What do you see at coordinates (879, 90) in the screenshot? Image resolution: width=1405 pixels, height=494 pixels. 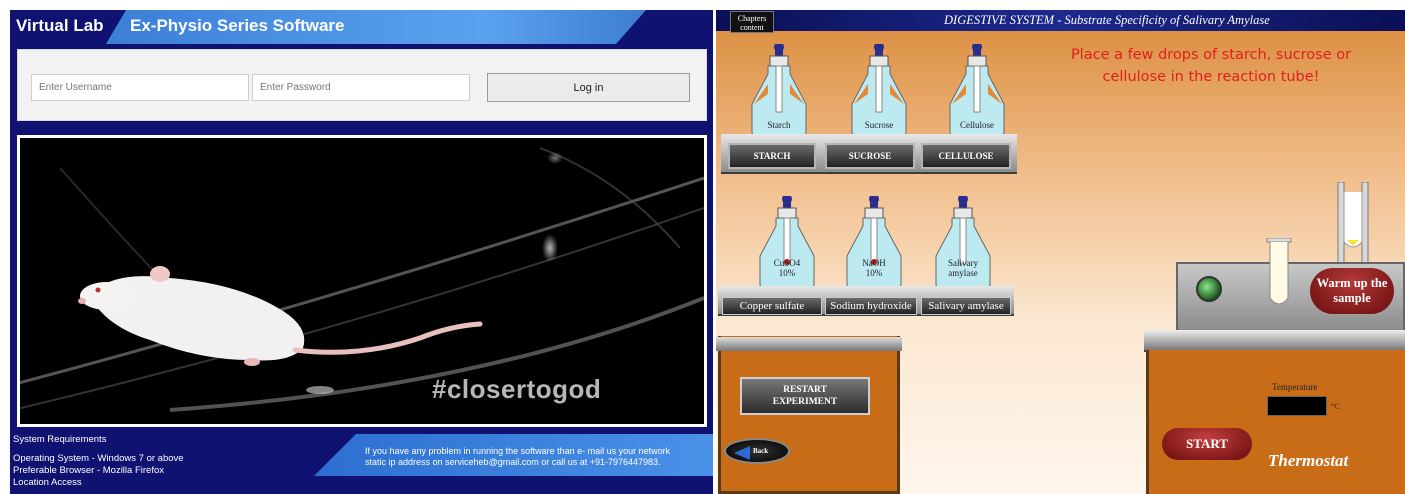 I see `sucrose-bottle: Sucrose` at bounding box center [879, 90].